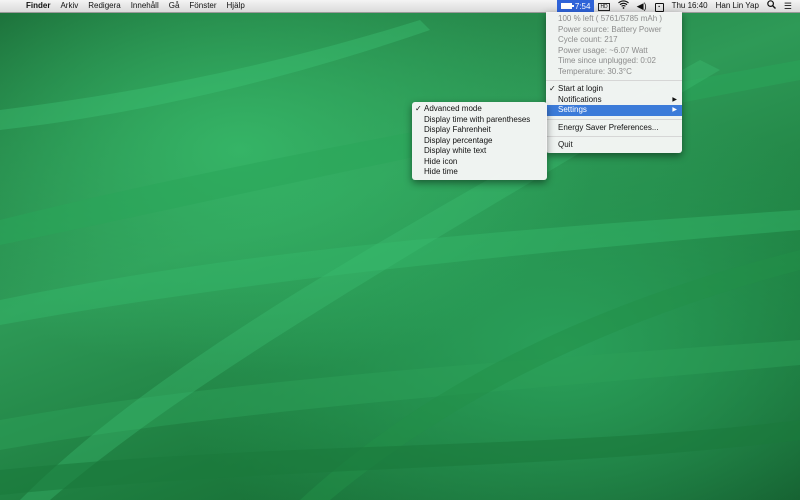 The height and width of the screenshot is (500, 800). Describe the element at coordinates (623, 6) in the screenshot. I see `wifi-icon` at that location.